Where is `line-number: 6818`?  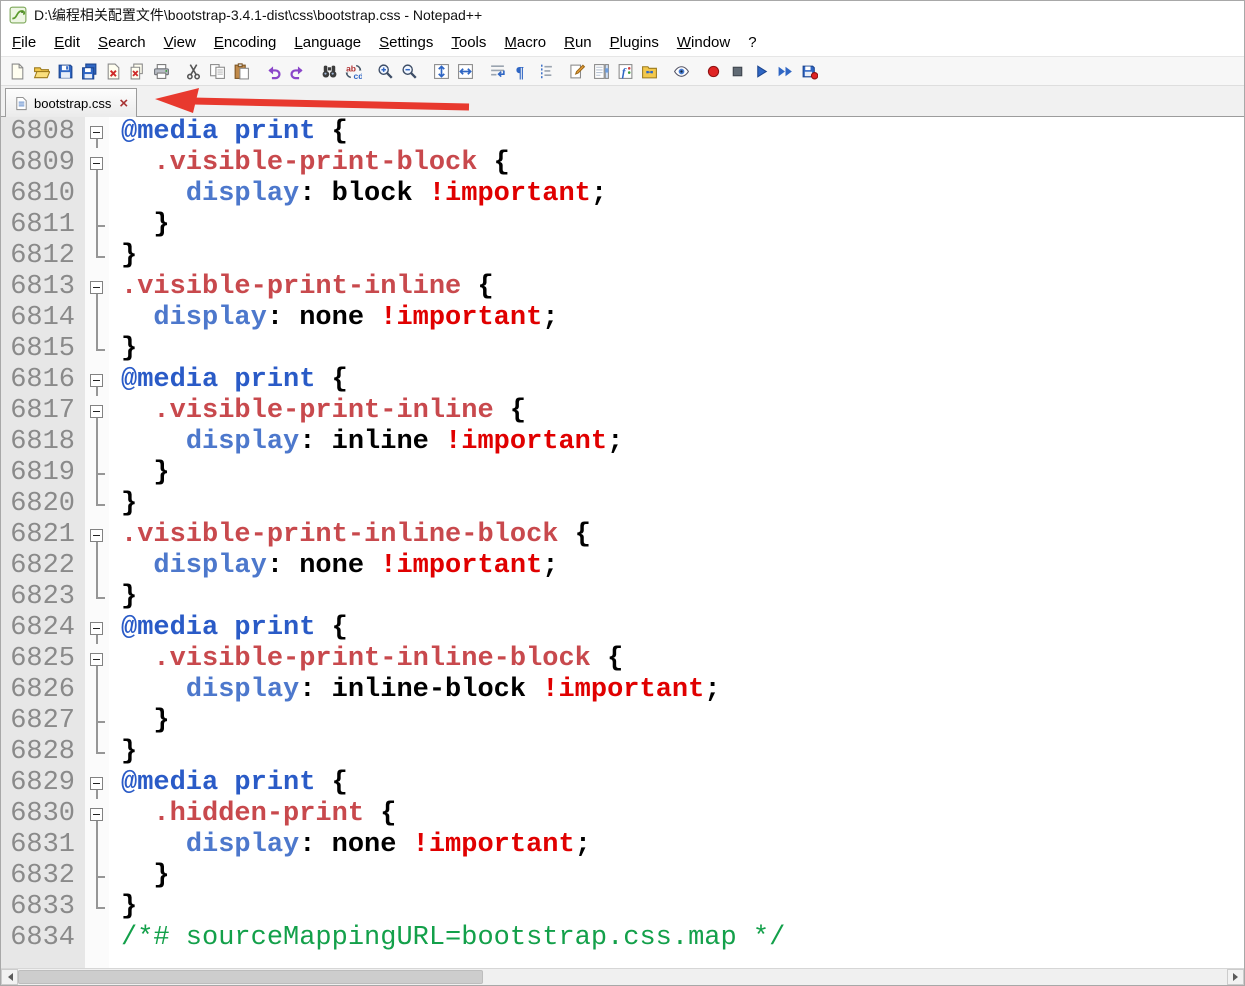
line-number: 6818 is located at coordinates (43, 442).